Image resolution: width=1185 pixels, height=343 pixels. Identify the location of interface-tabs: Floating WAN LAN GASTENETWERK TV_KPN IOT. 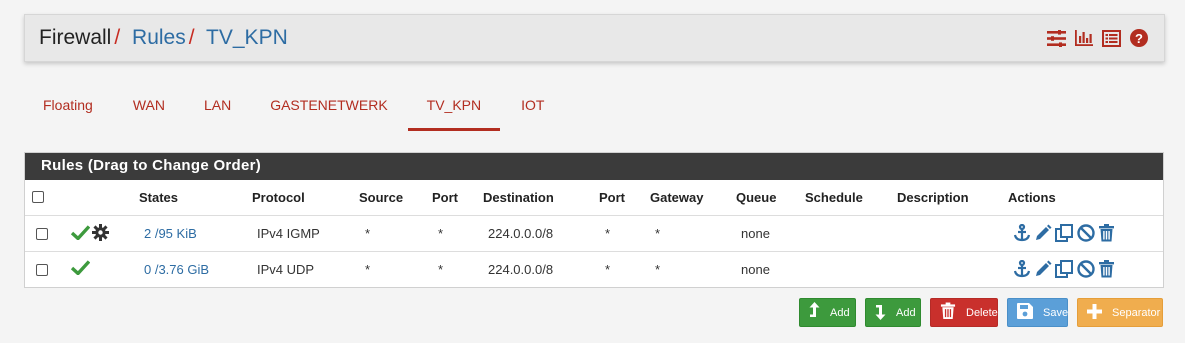
(293, 110).